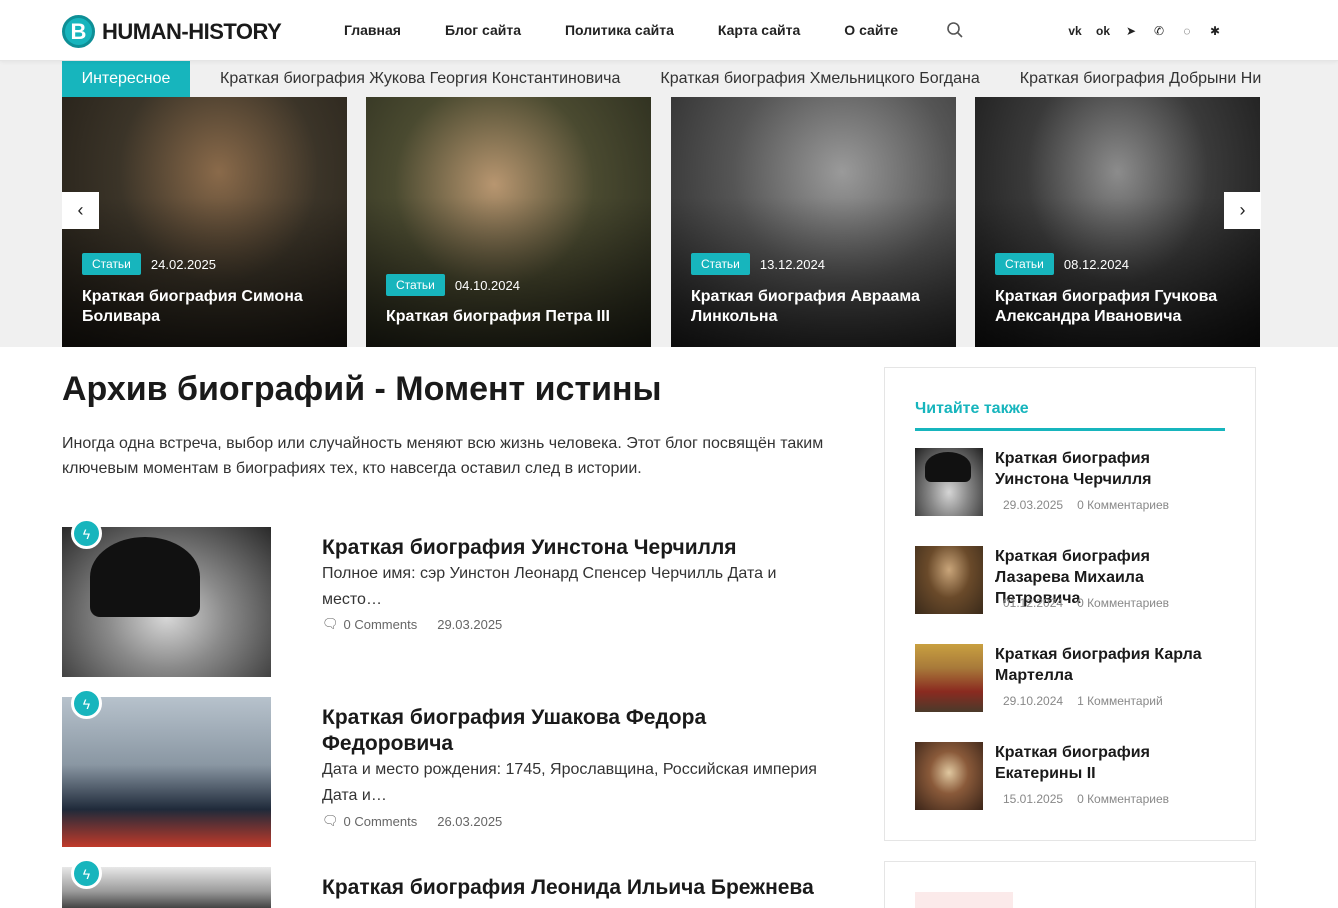 The width and height of the screenshot is (1338, 908). What do you see at coordinates (183, 264) in the screenshot?
I see `slide-date: 24.02.2025` at bounding box center [183, 264].